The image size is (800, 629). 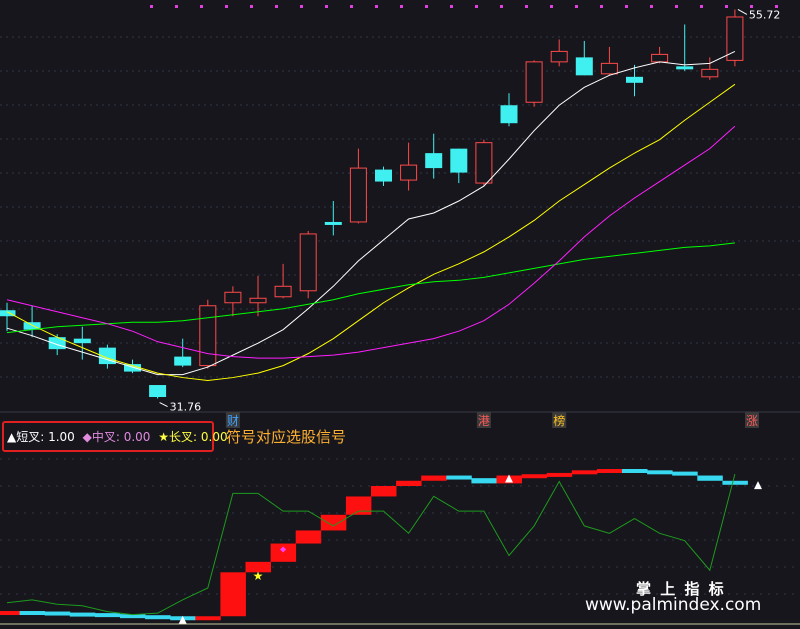 What do you see at coordinates (258, 576) in the screenshot?
I see `star-marker: ★` at bounding box center [258, 576].